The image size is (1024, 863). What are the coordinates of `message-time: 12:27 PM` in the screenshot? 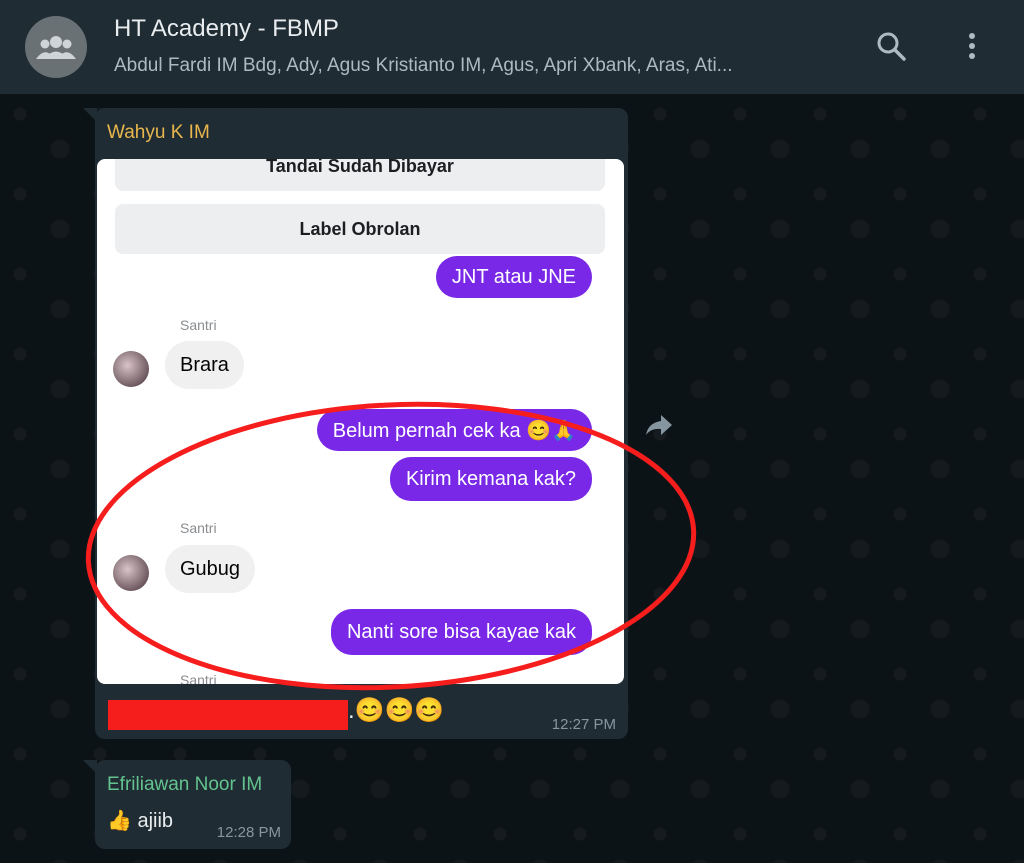 It's located at (583, 724).